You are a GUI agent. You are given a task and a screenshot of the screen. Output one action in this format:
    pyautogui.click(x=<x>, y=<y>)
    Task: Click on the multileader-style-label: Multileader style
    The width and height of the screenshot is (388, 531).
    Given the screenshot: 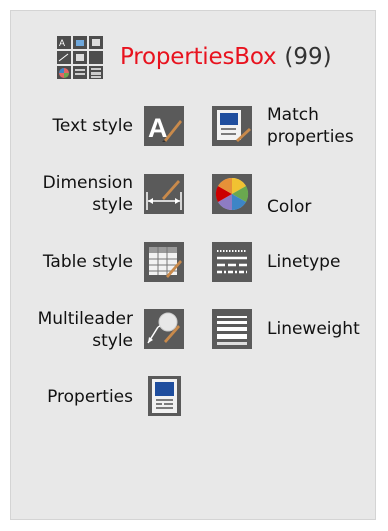 What is the action you would take?
    pyautogui.click(x=85, y=330)
    